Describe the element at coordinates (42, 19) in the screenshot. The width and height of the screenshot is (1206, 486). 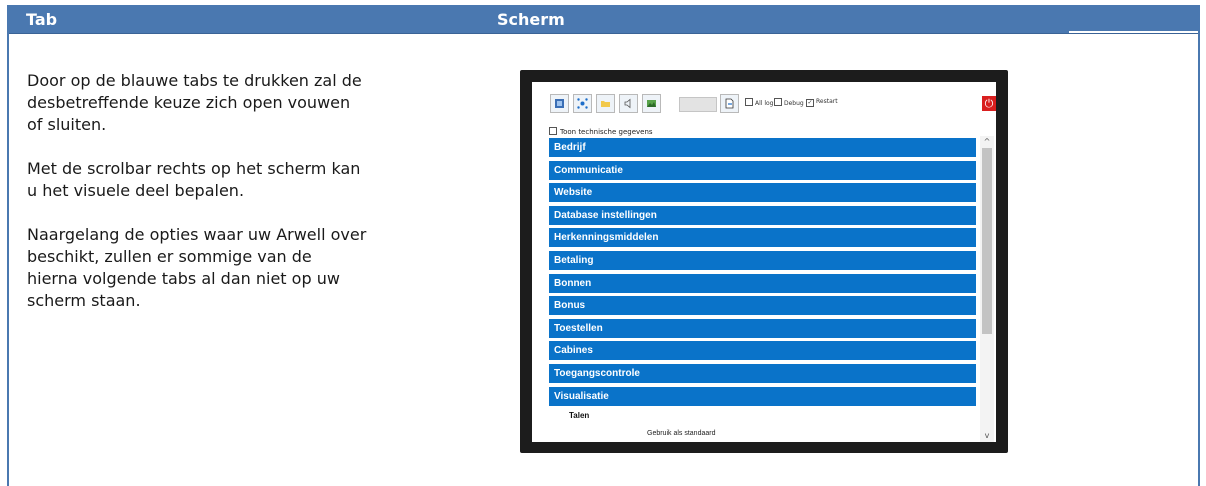
I see `header-tab: Tab` at that location.